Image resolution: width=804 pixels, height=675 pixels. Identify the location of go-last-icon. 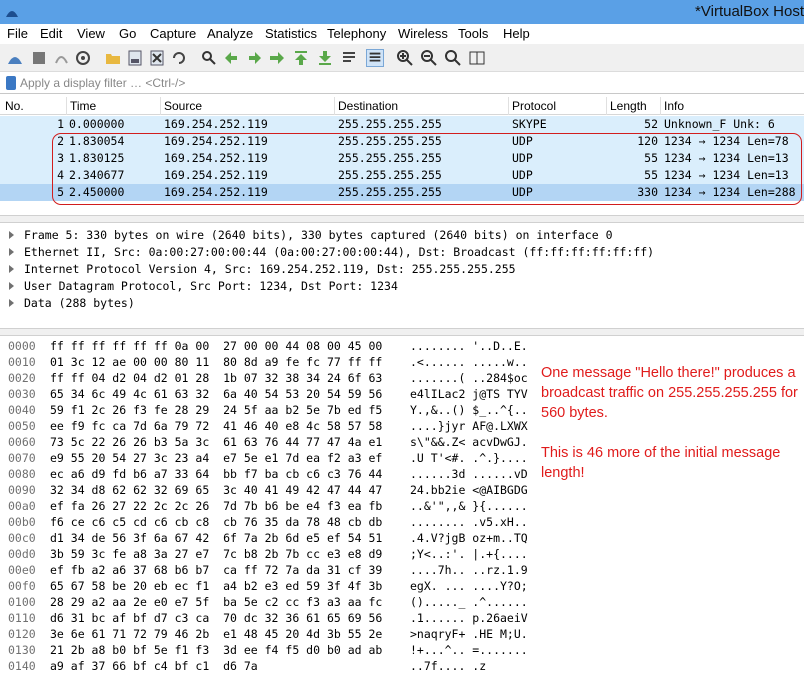
(325, 58).